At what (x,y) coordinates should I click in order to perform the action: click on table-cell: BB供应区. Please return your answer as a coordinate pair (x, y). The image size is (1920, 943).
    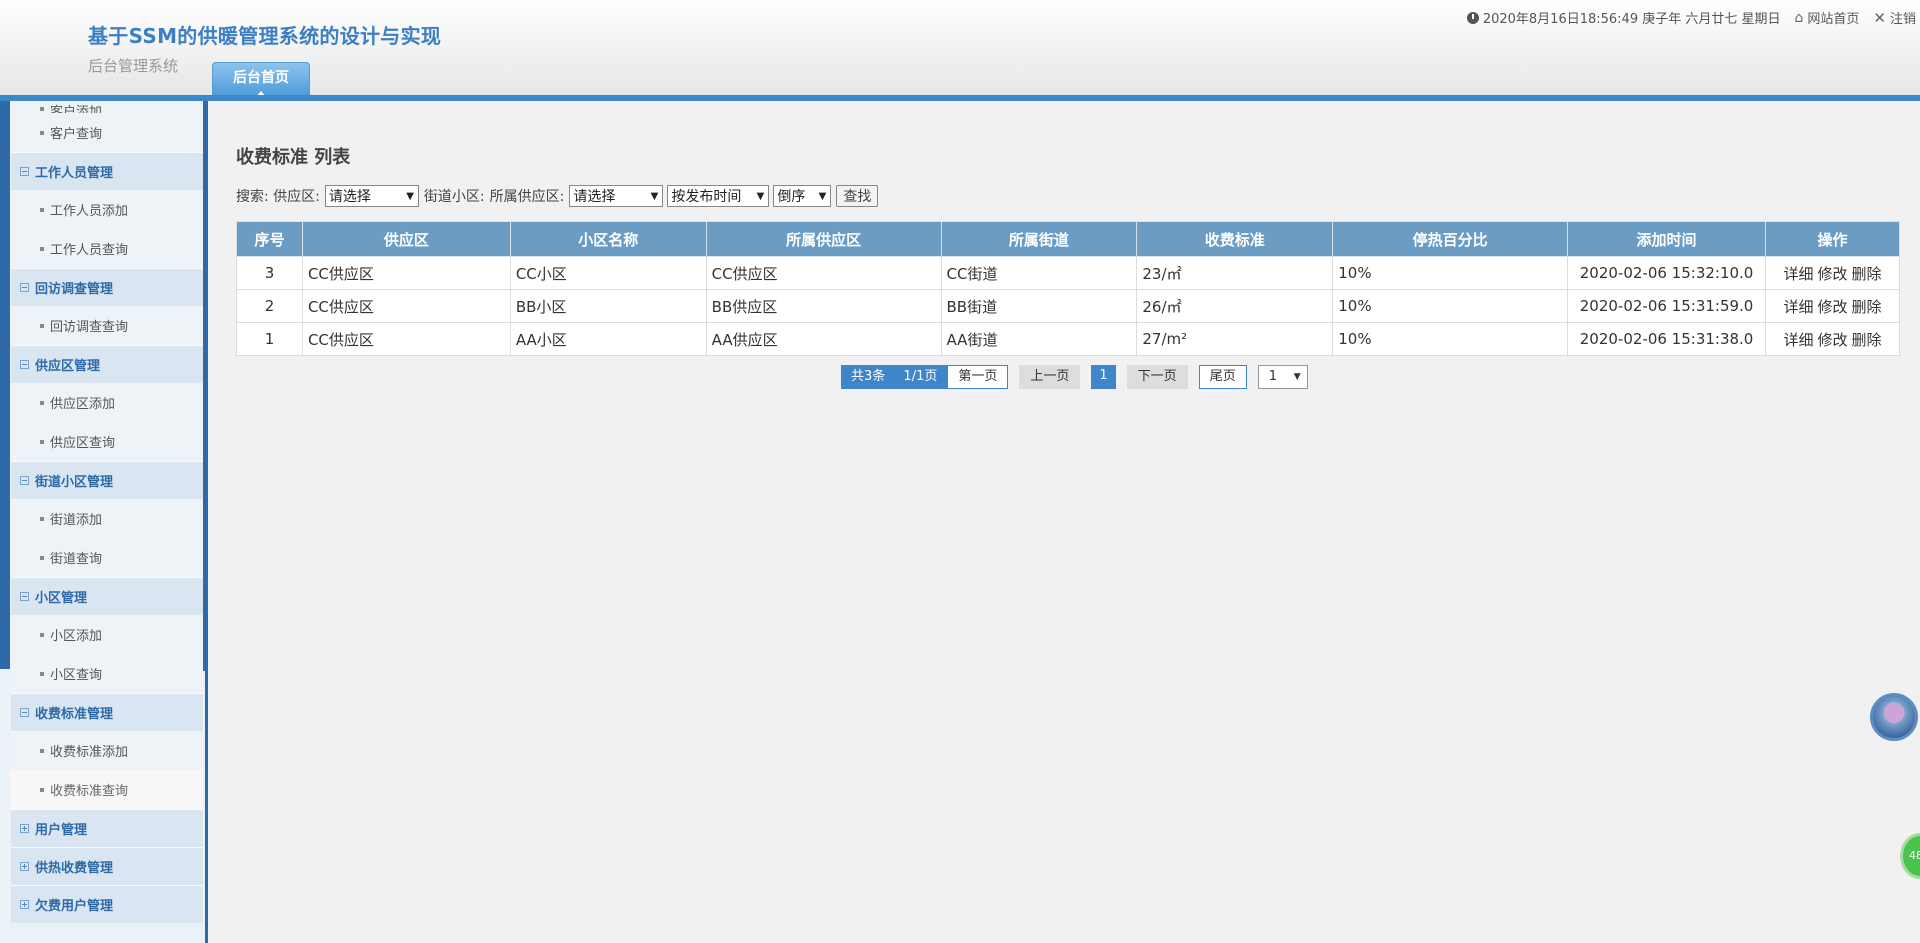
    Looking at the image, I should click on (823, 306).